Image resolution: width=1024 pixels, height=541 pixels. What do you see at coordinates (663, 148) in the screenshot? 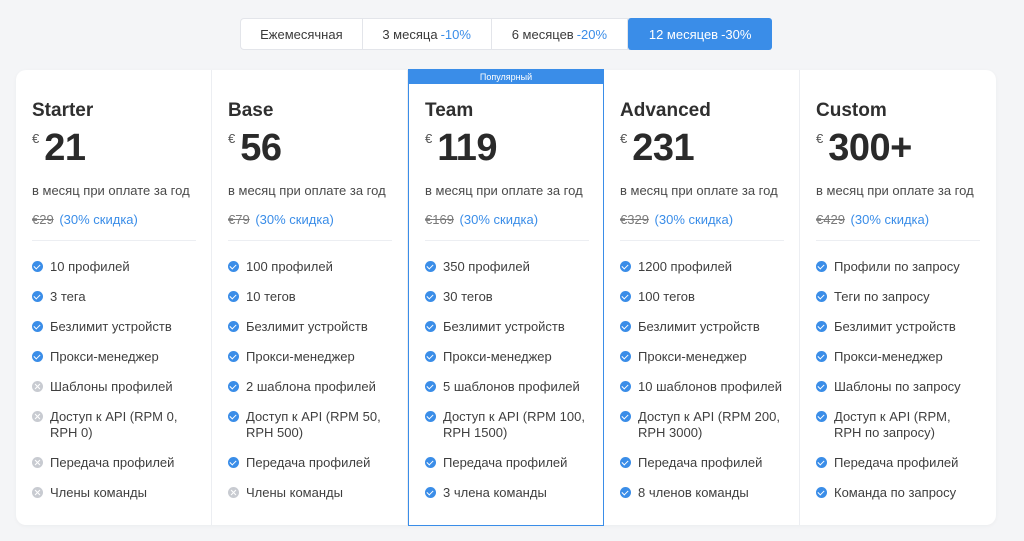
I see `plan-price: 231` at bounding box center [663, 148].